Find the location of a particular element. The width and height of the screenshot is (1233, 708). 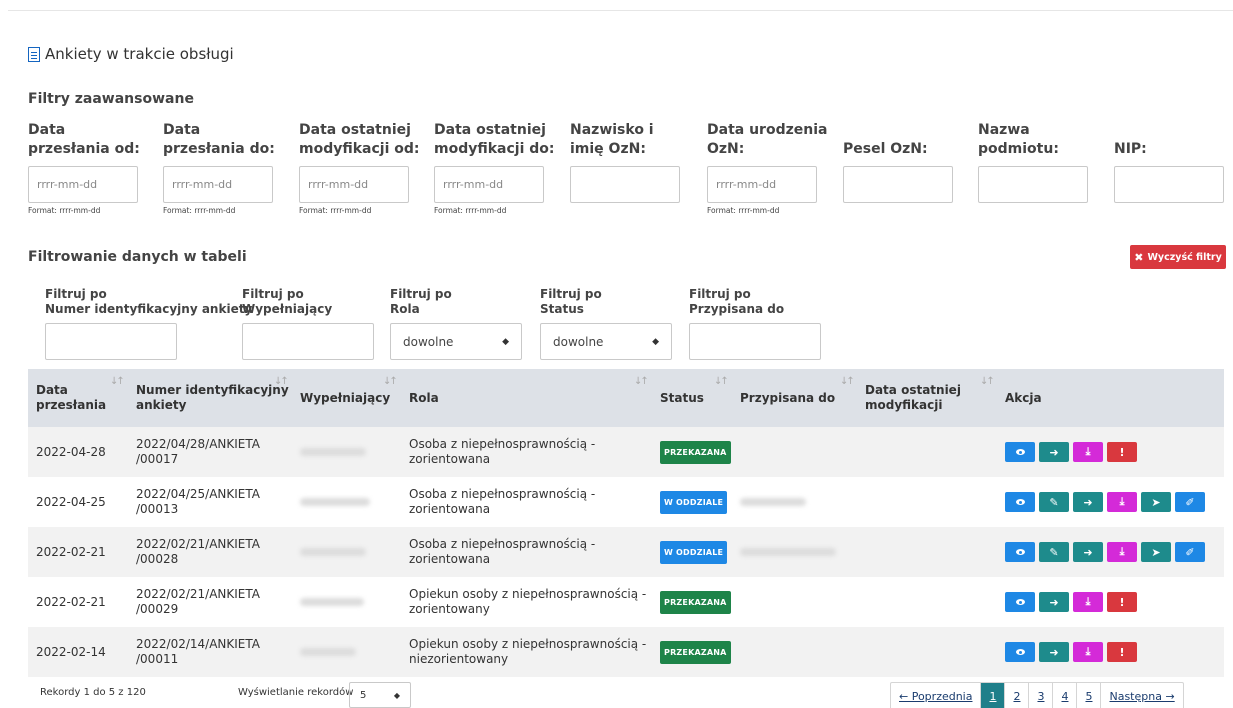

next-page-link: Następna → is located at coordinates (1141, 695).